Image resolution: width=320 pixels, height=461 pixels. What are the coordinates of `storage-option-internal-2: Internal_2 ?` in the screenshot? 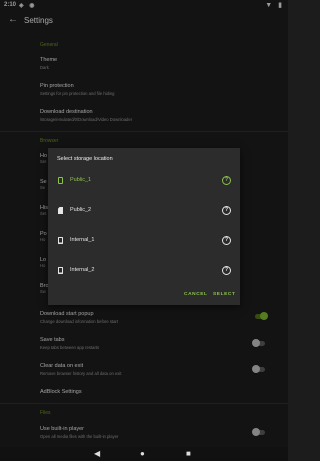 It's located at (144, 271).